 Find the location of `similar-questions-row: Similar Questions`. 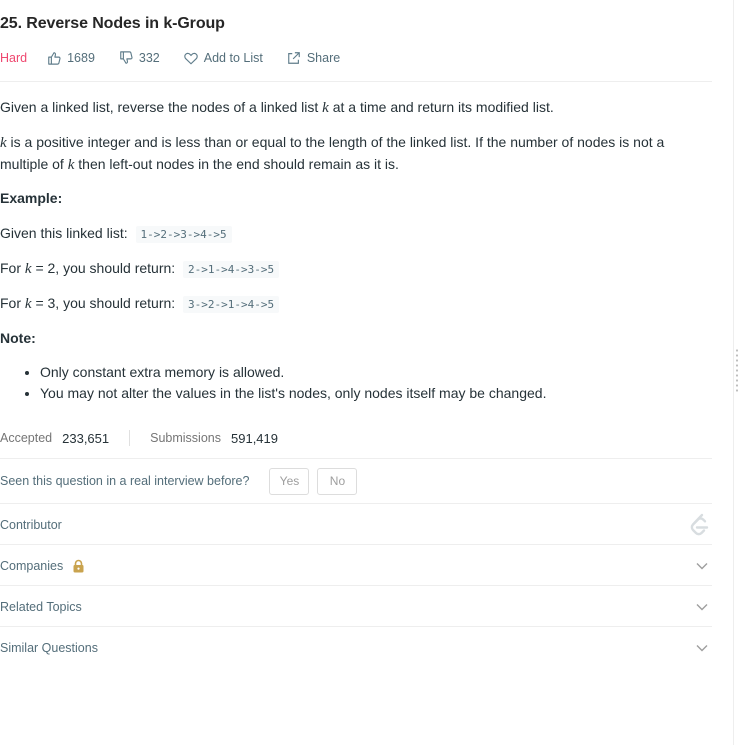

similar-questions-row: Similar Questions is located at coordinates (356, 647).